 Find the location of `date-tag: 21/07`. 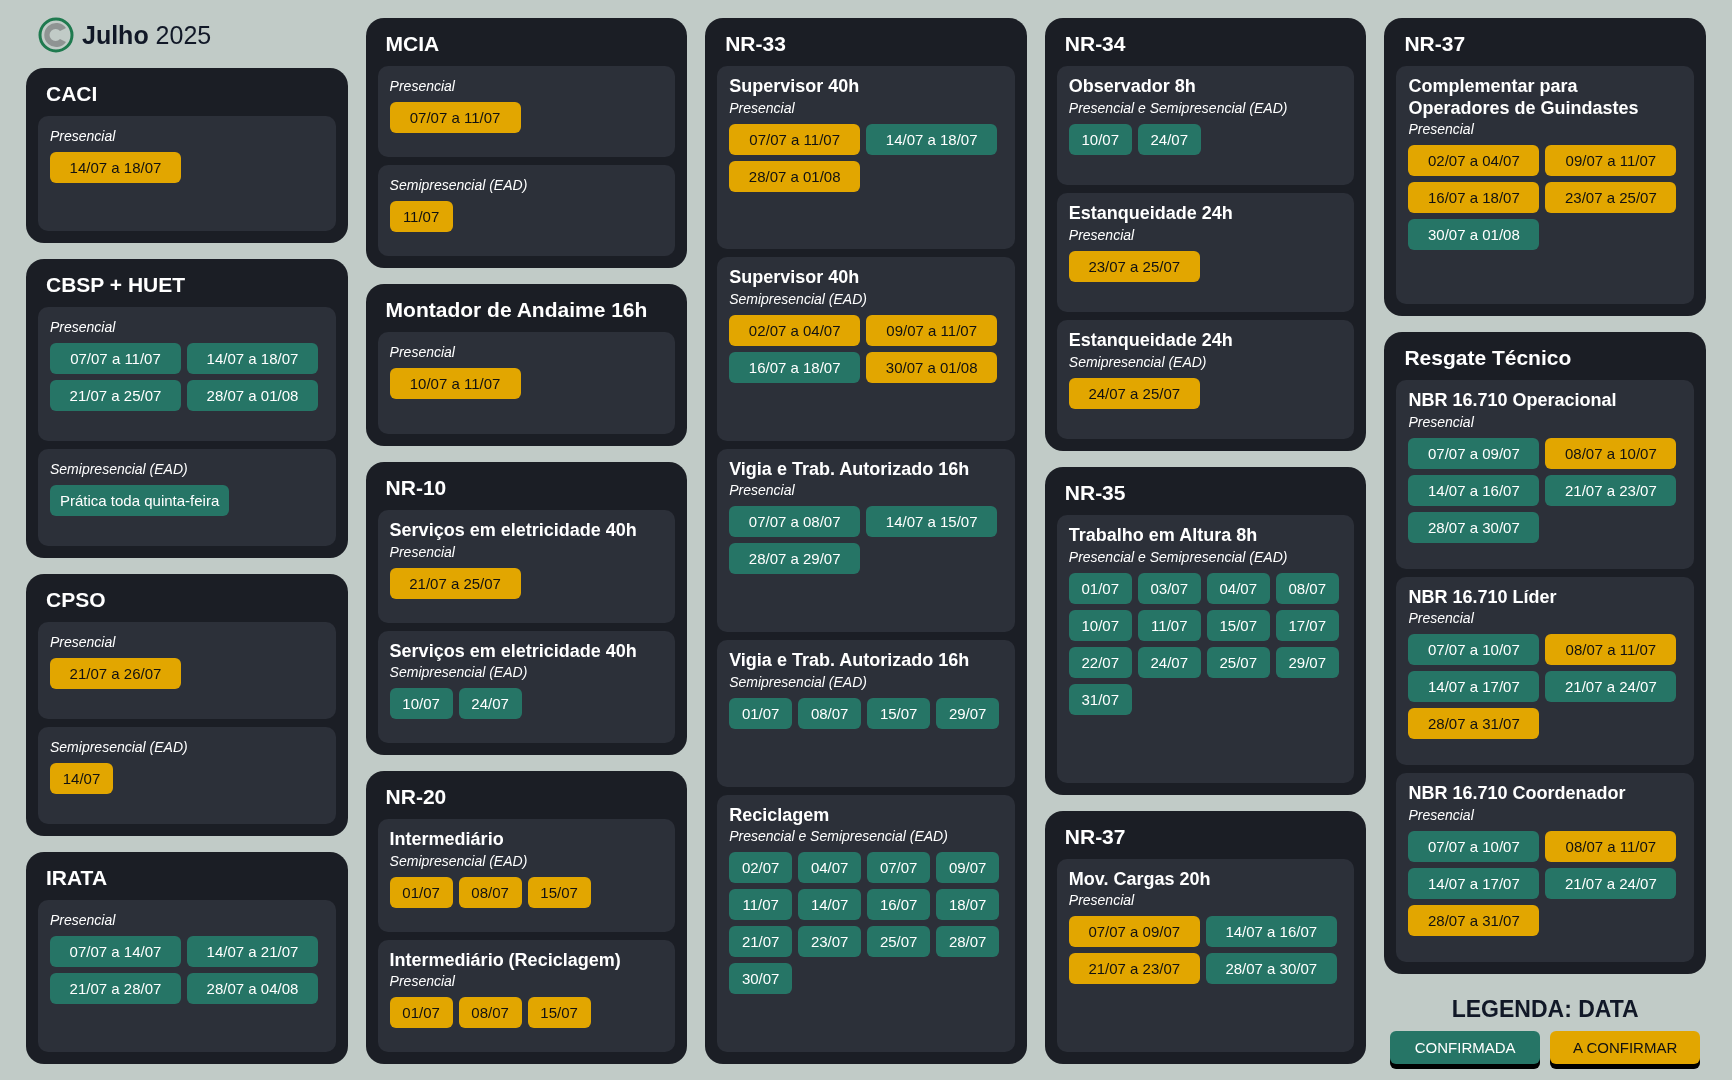

date-tag: 21/07 is located at coordinates (761, 942).